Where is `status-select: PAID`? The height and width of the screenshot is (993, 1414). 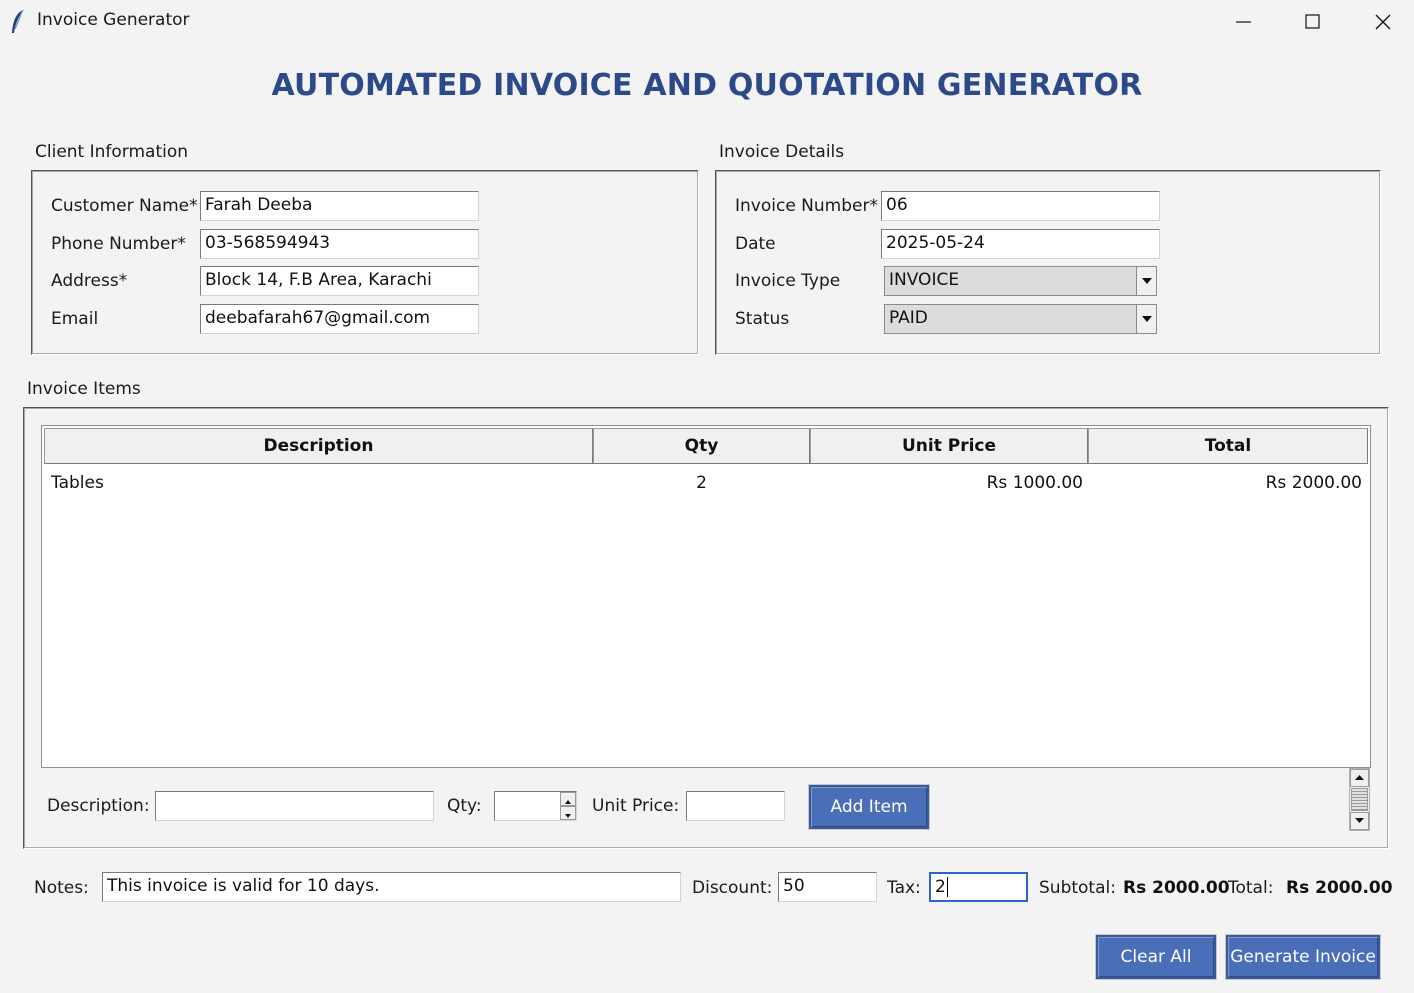
status-select: PAID is located at coordinates (1020, 319).